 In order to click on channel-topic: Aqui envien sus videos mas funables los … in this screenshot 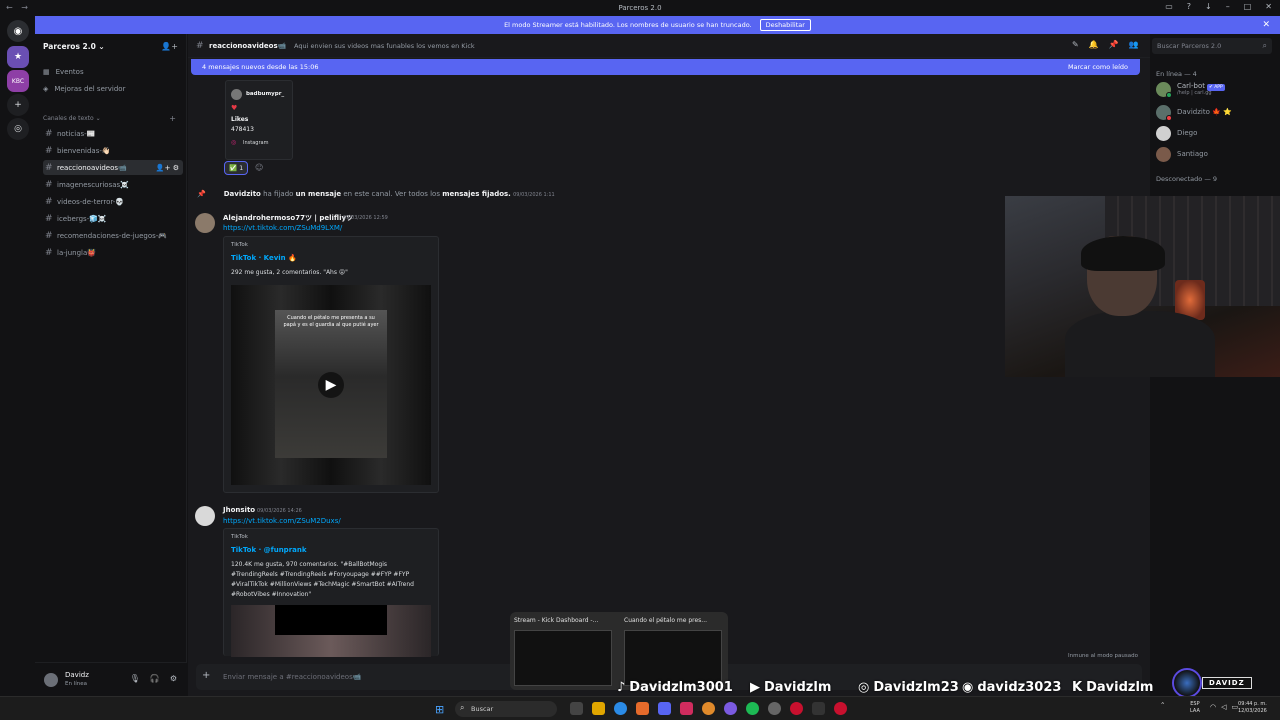, I will do `click(384, 46)`.